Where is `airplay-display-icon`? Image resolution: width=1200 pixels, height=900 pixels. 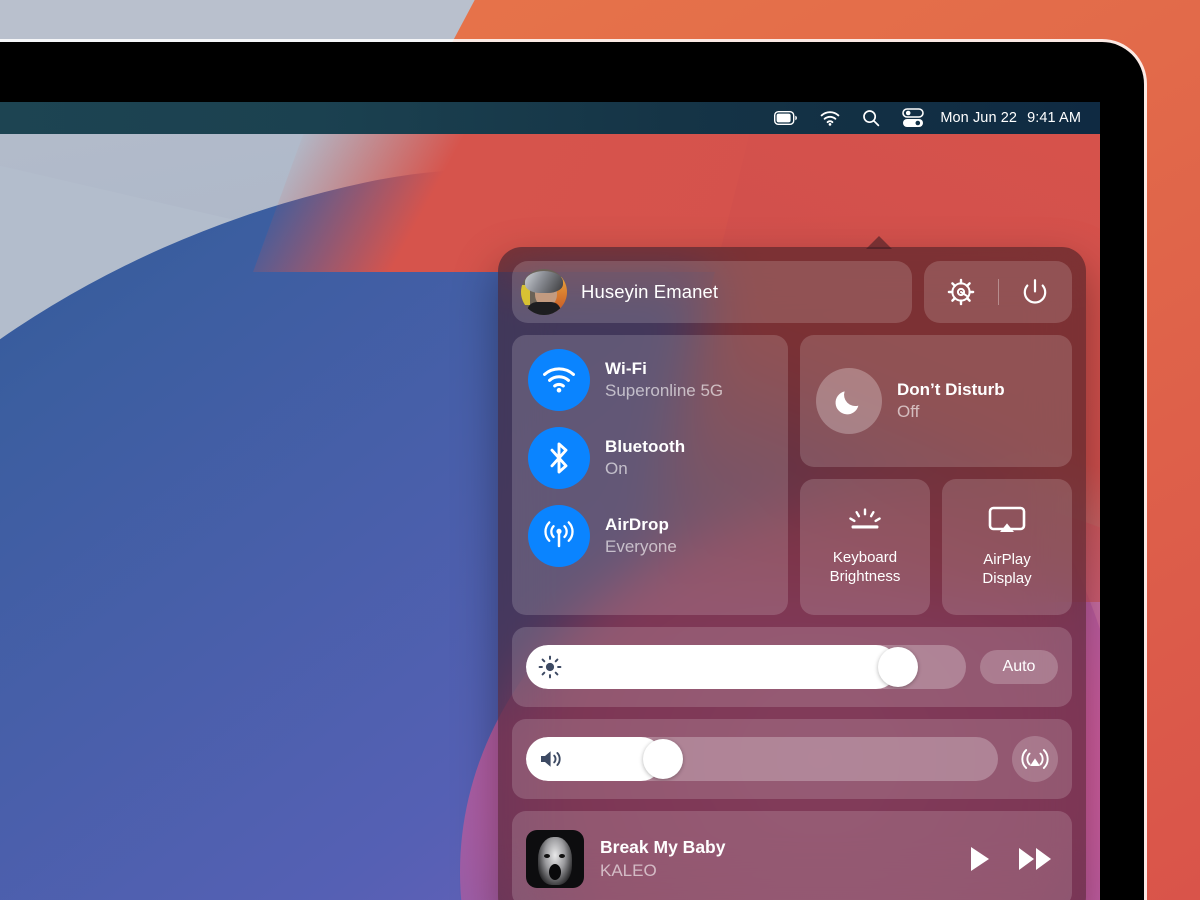 airplay-display-icon is located at coordinates (1007, 523).